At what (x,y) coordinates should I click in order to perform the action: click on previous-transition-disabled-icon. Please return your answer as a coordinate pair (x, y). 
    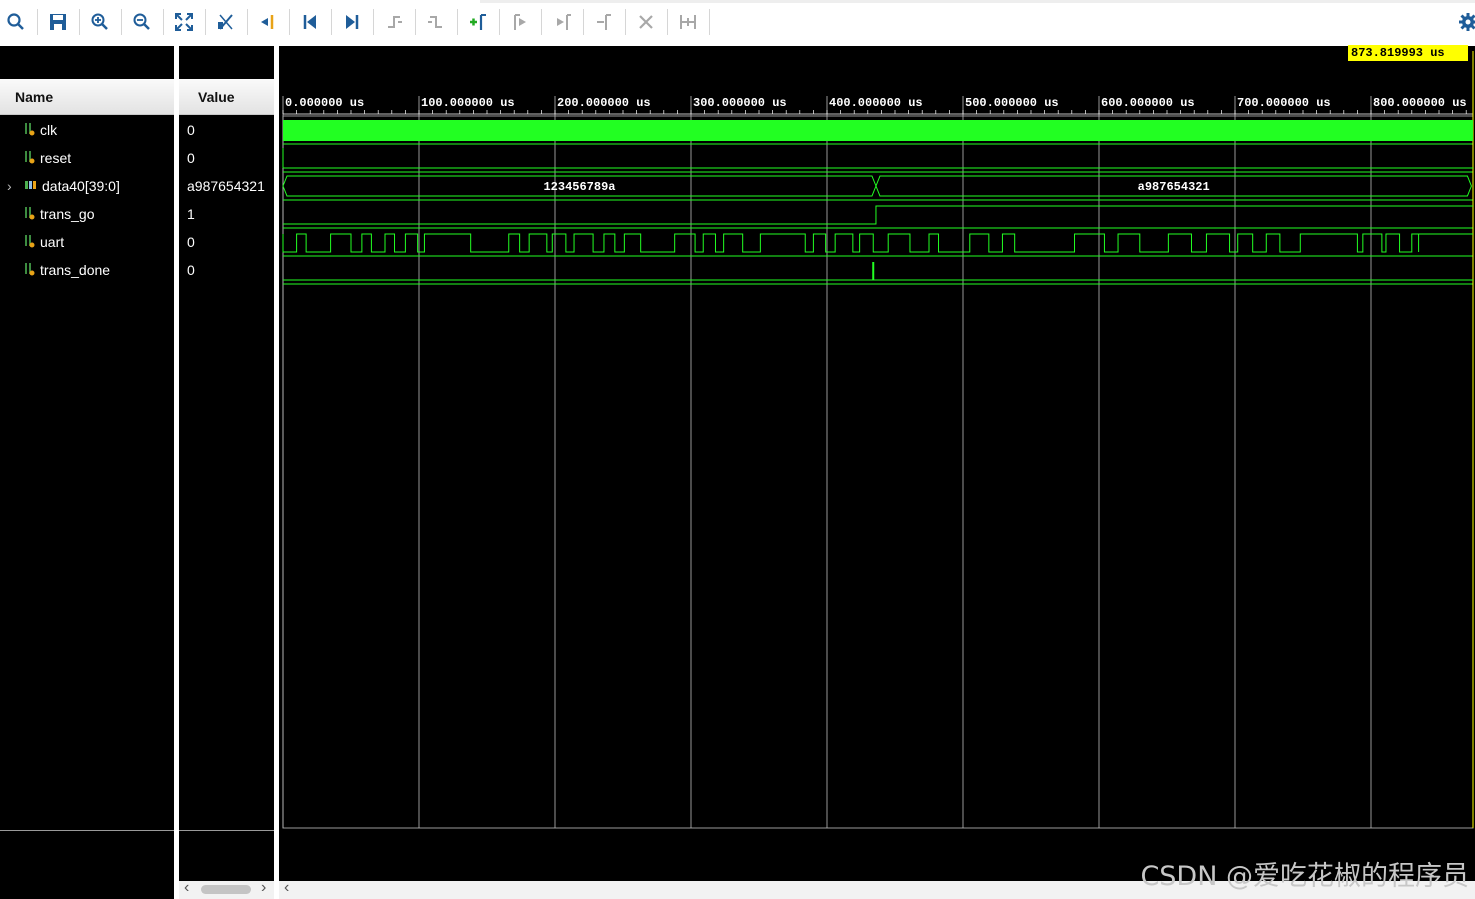
    Looking at the image, I should click on (394, 22).